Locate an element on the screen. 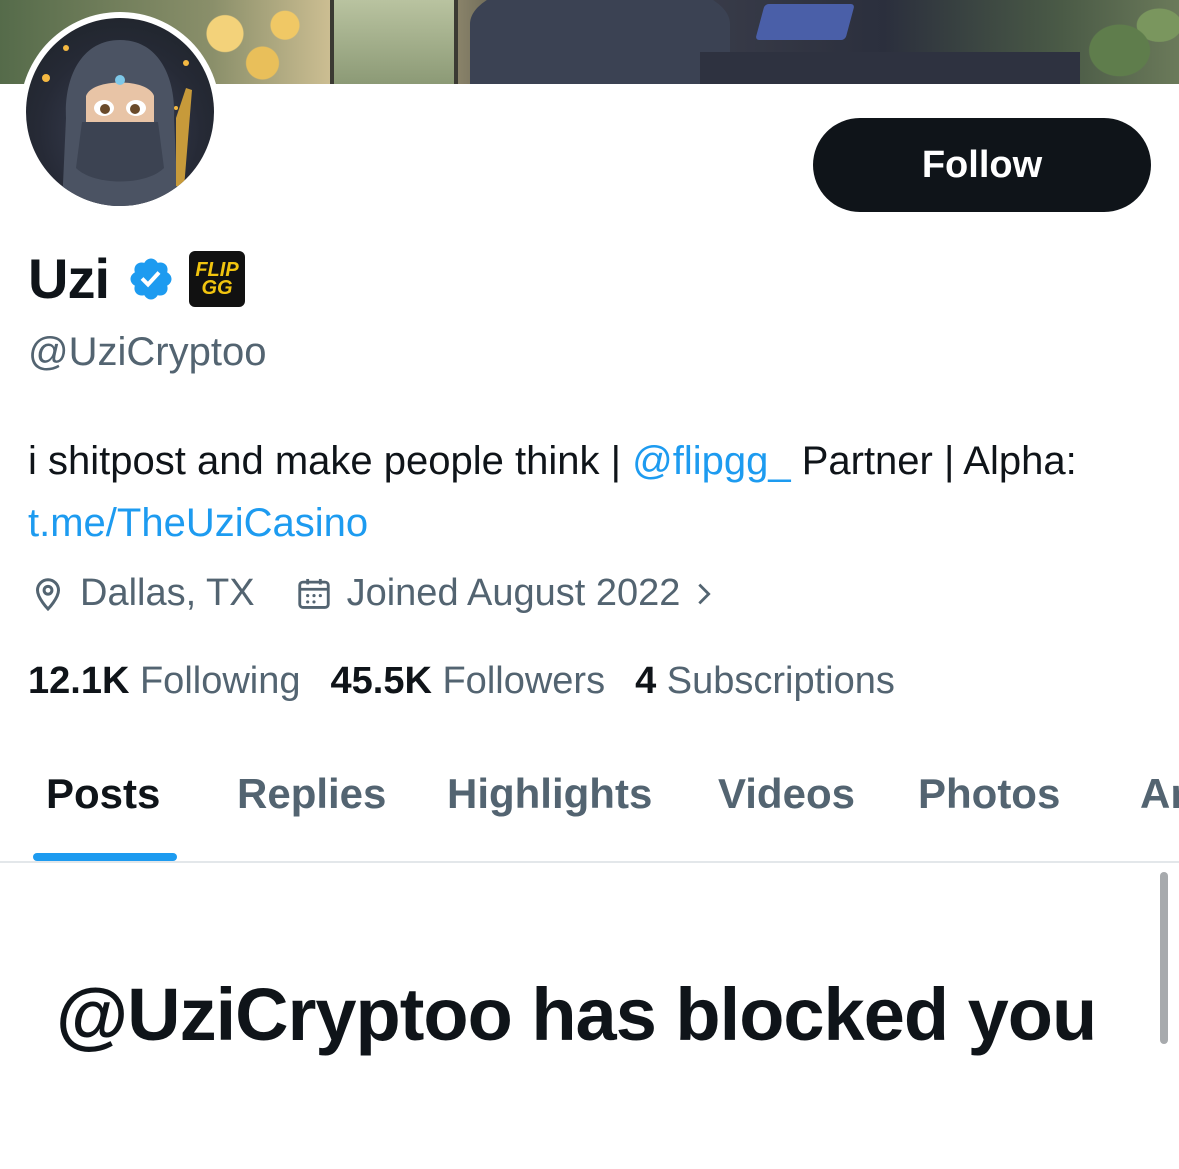 Image resolution: width=1179 pixels, height=1169 pixels. profile-name-row: Uzi FLIP GG is located at coordinates (136, 278).